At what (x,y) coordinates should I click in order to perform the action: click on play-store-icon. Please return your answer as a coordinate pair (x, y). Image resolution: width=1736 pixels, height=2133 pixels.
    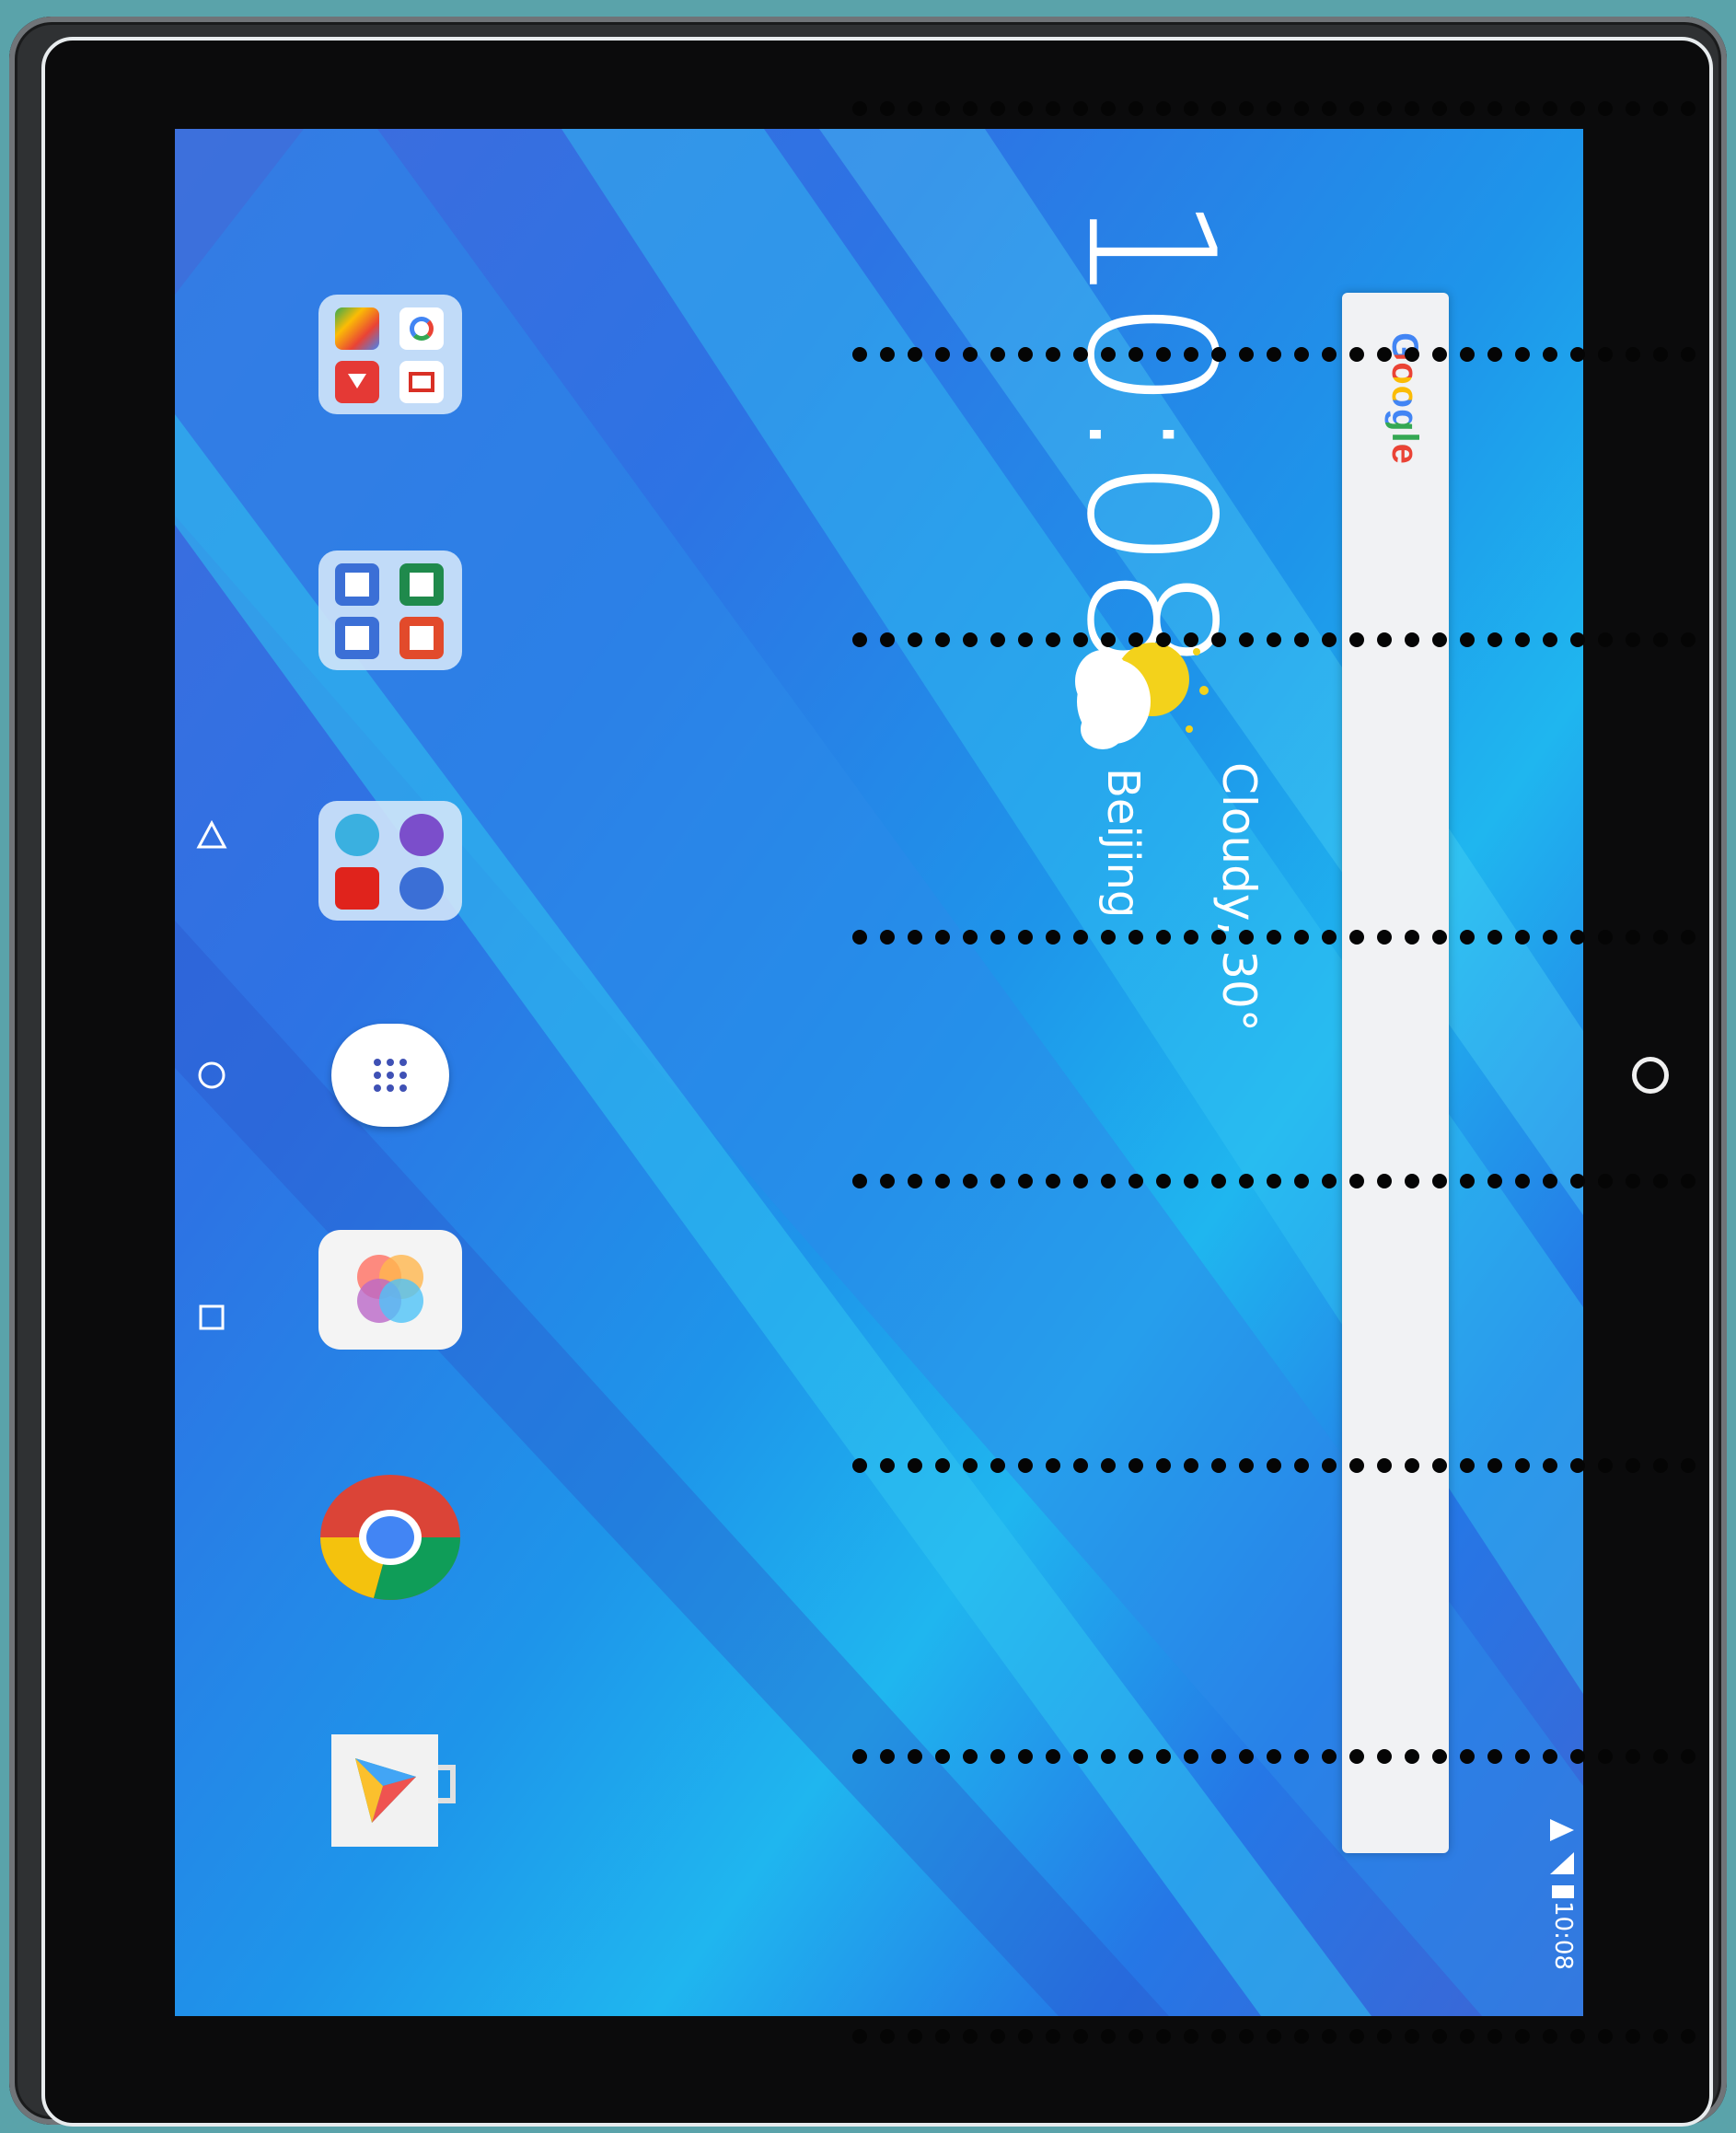
    Looking at the image, I should click on (392, 1790).